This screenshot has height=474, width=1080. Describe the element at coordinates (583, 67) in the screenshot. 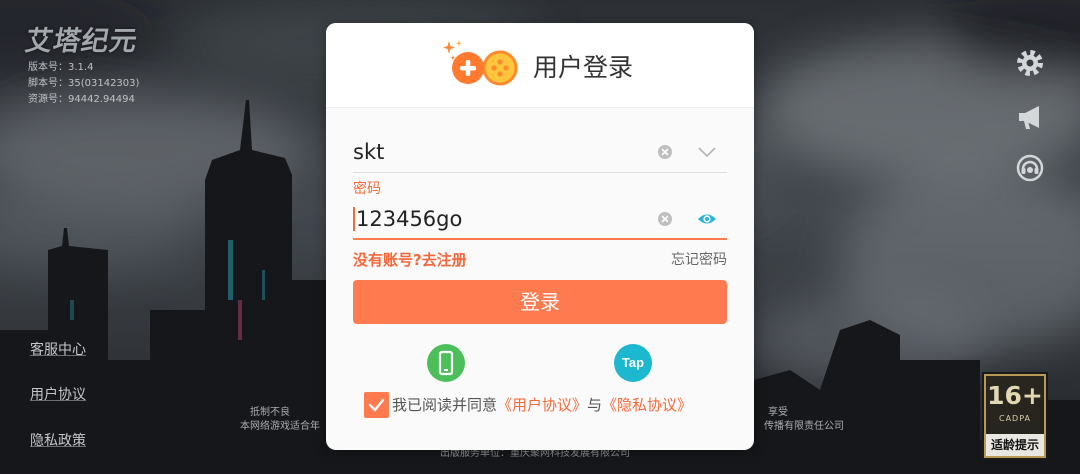

I see `dialog-title: 用户登录` at that location.